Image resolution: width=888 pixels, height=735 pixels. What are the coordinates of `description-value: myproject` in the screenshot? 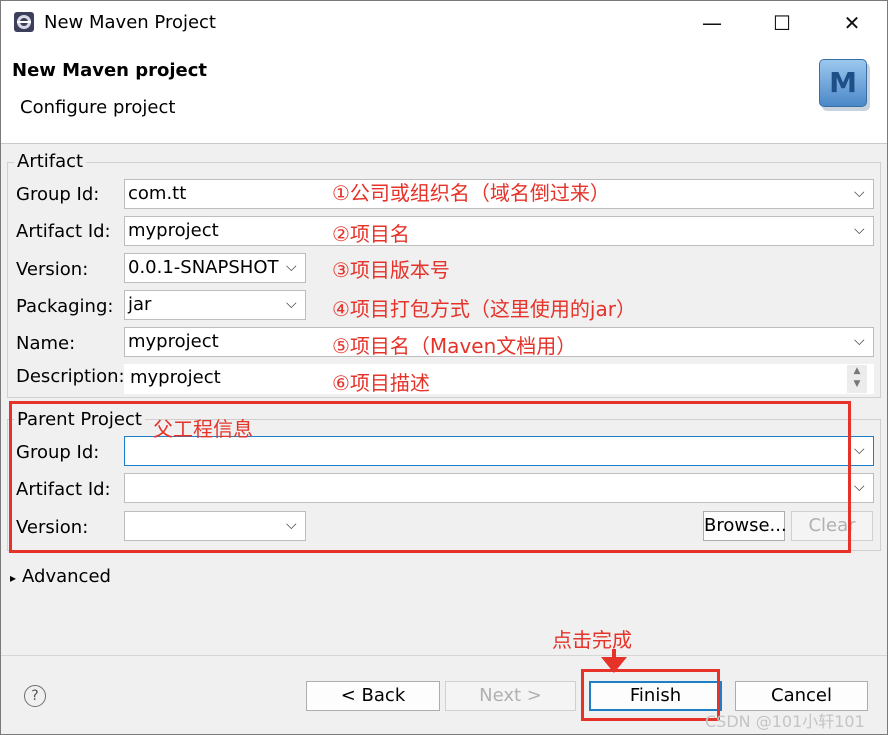 It's located at (175, 377).